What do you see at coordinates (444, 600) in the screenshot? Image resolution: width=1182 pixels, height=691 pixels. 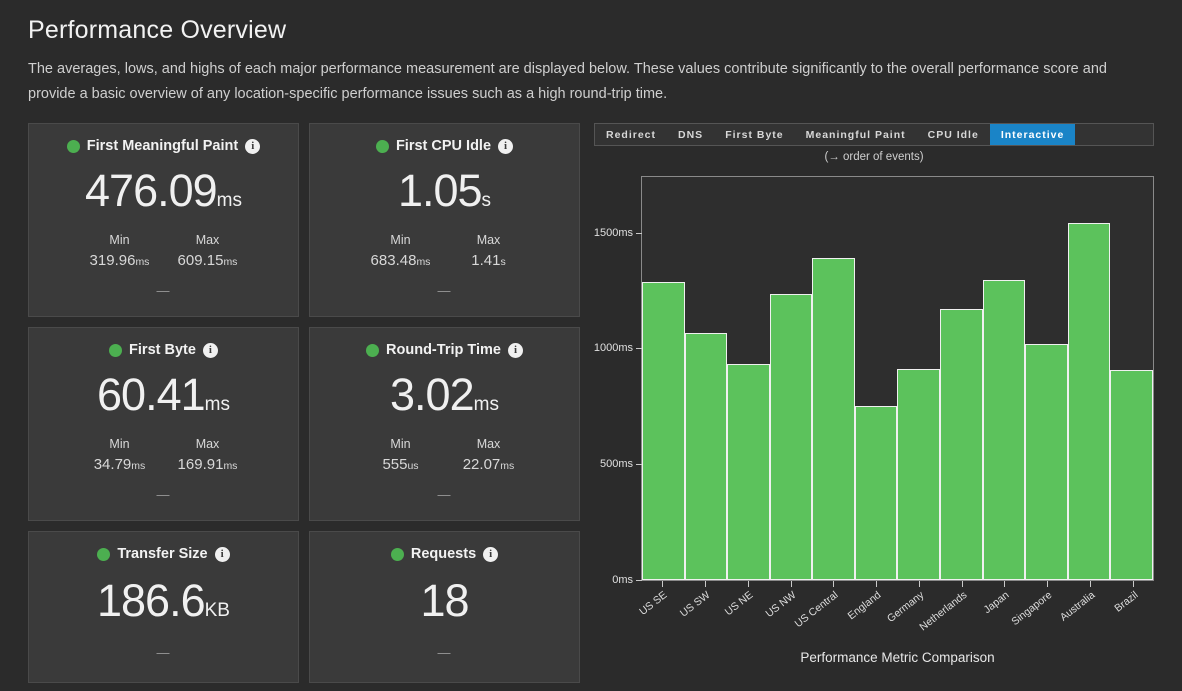 I see `metric-value: 18` at bounding box center [444, 600].